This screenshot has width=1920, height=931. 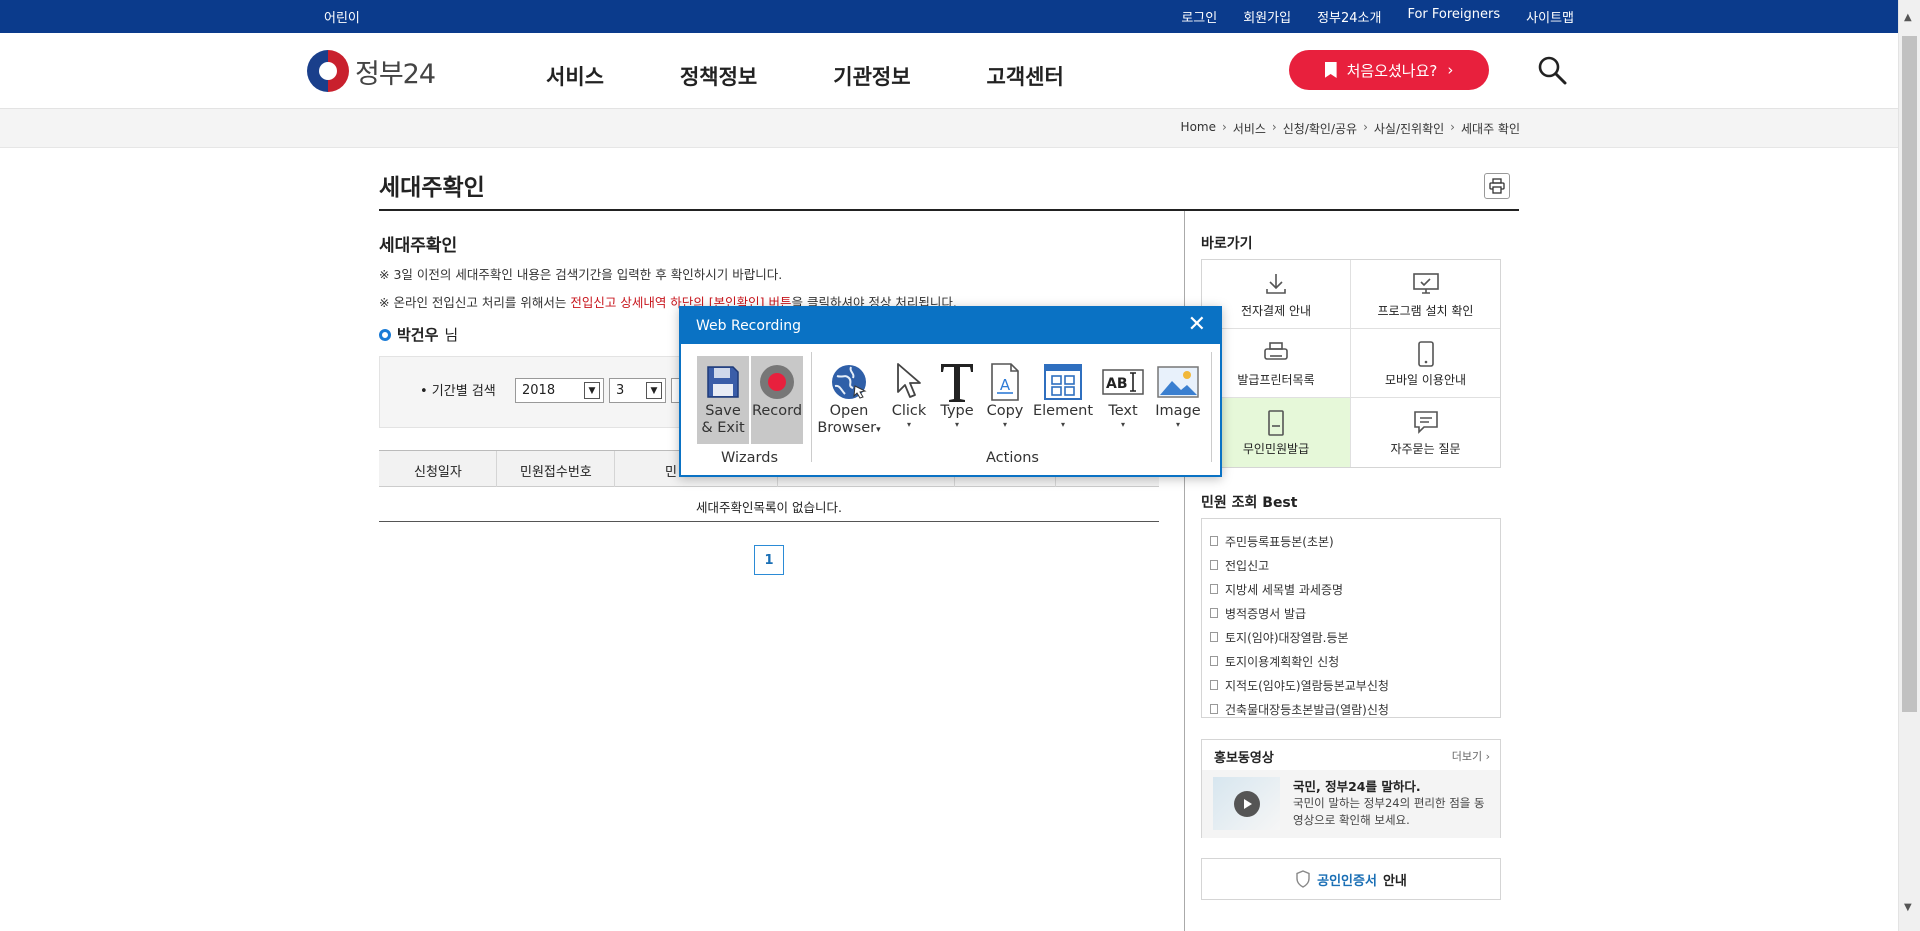 I want to click on promo-description: 국민이 말하는 정부24의 편리한 점을 동영상으로 확인해 보세요., so click(x=1389, y=811).